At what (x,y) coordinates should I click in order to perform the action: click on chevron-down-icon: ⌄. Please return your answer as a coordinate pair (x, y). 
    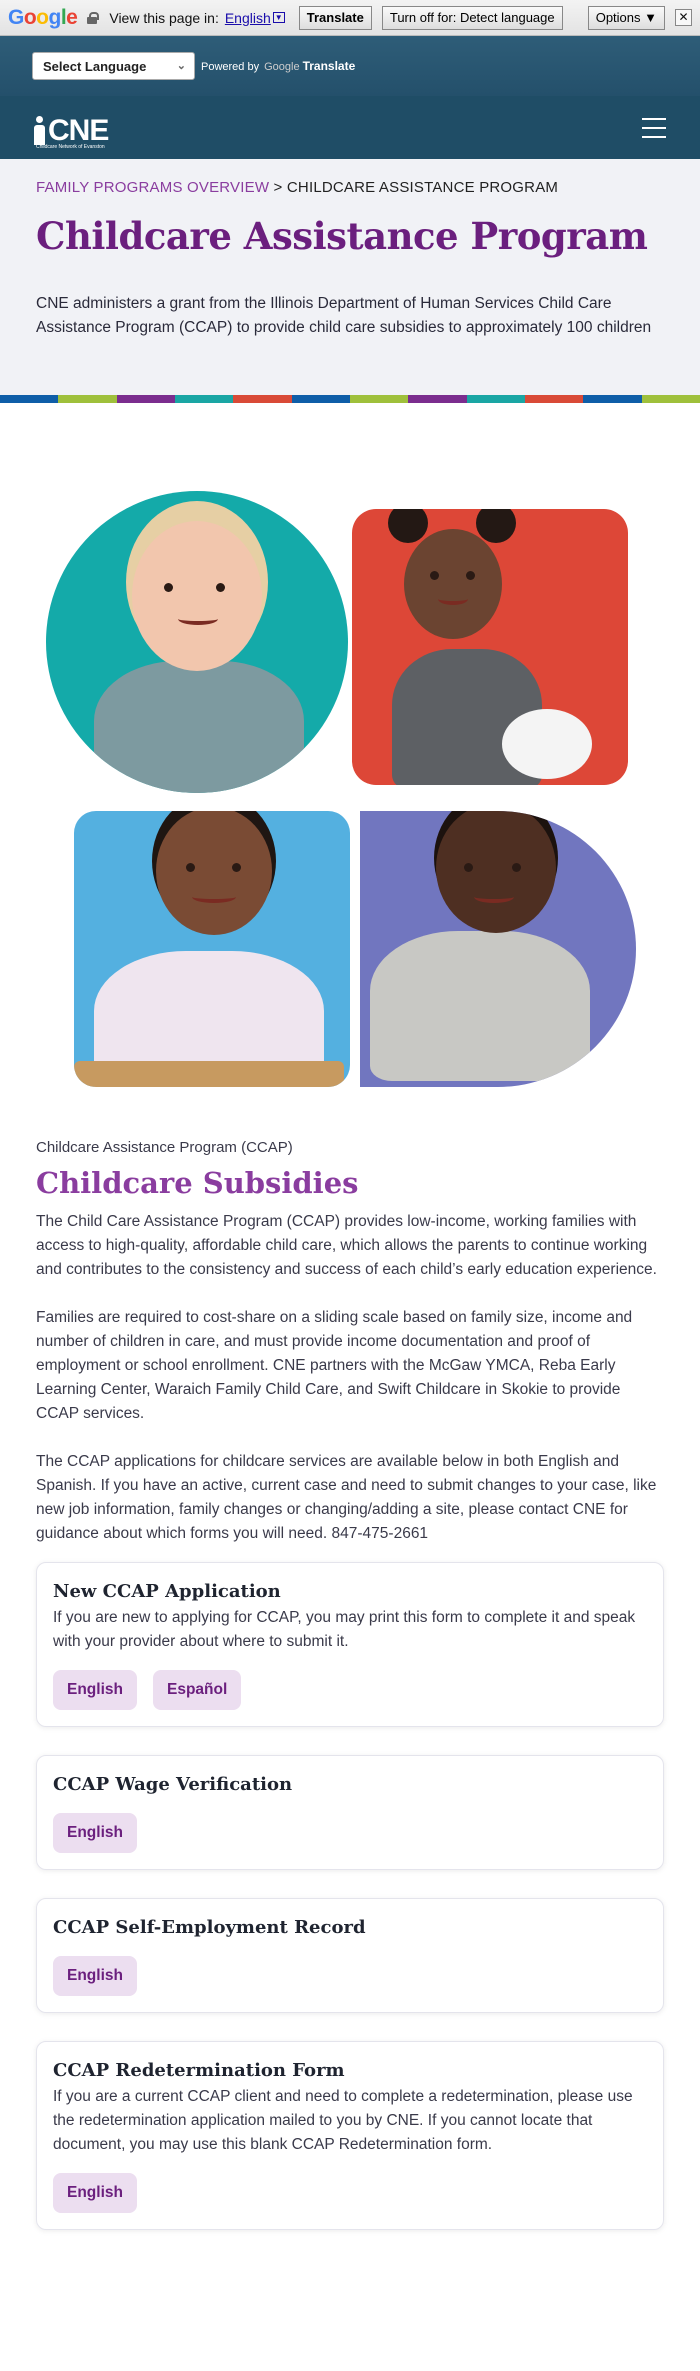
    Looking at the image, I should click on (181, 66).